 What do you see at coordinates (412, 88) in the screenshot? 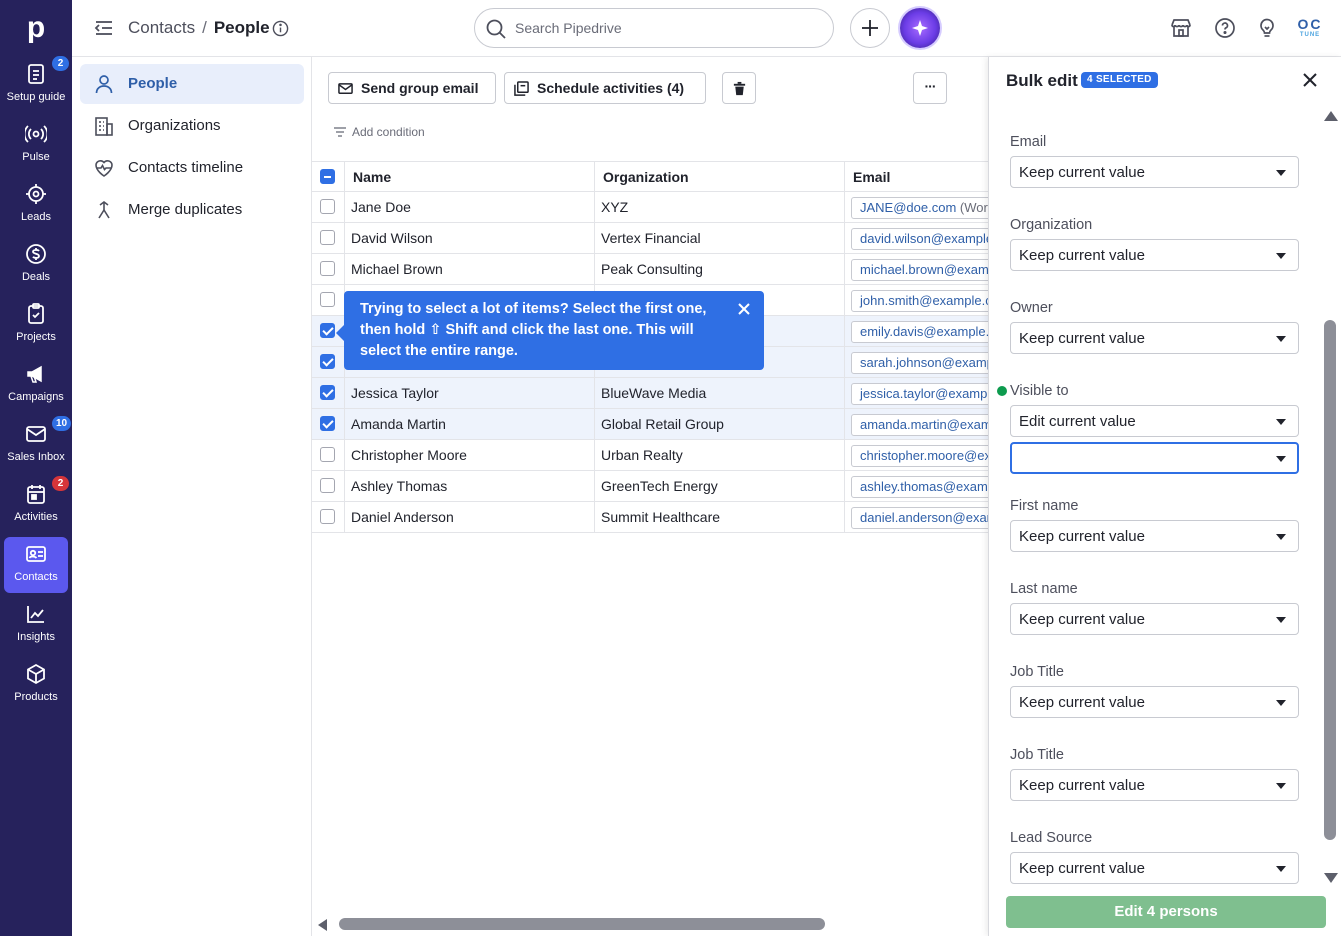
I see `send-group-email-button: Send group email` at bounding box center [412, 88].